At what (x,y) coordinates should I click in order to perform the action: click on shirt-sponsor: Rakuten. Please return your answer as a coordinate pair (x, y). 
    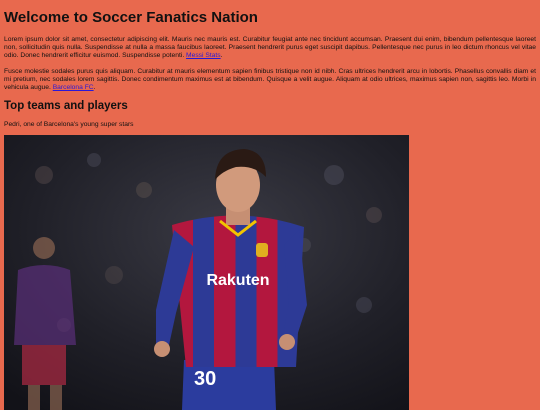
    Looking at the image, I should click on (237, 280).